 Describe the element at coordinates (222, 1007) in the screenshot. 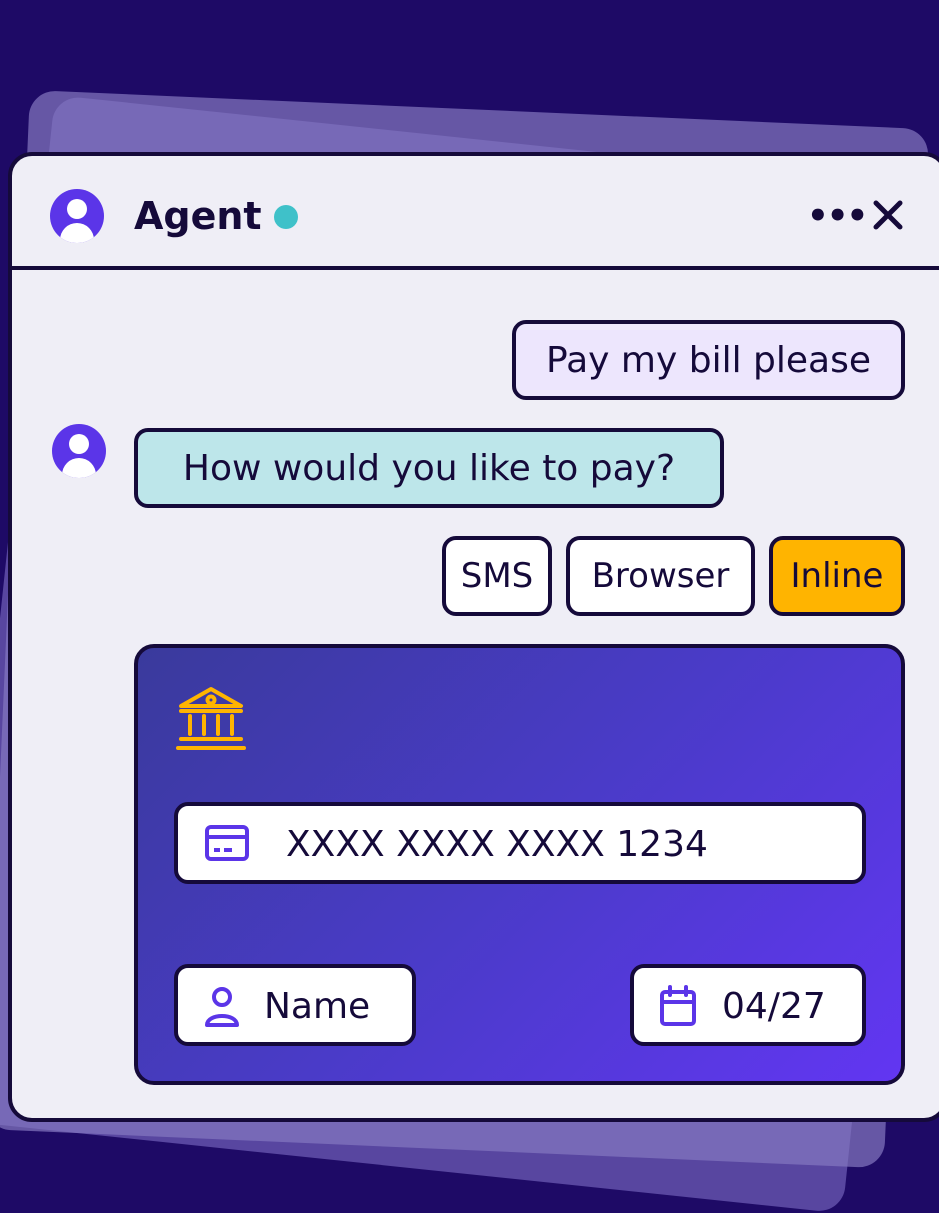

I see `person-icon` at that location.